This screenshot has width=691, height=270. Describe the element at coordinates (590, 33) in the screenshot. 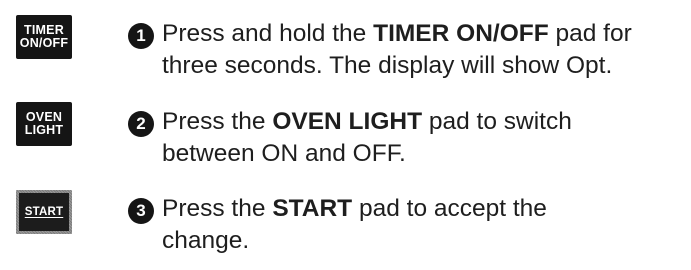

I see `step-1-suffix: pad for` at that location.